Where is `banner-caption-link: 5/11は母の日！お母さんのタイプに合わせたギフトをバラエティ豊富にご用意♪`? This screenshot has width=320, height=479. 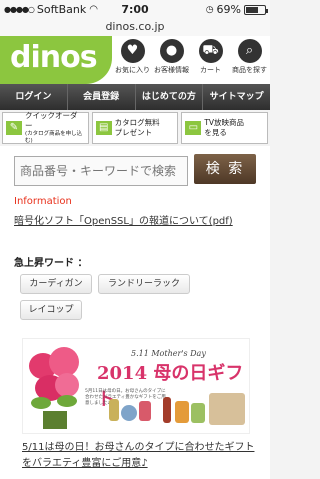 banner-caption-link: 5/11は母の日！お母さんのタイプに合わせたギフトをバラエティ豊富にご用意♪ is located at coordinates (140, 456).